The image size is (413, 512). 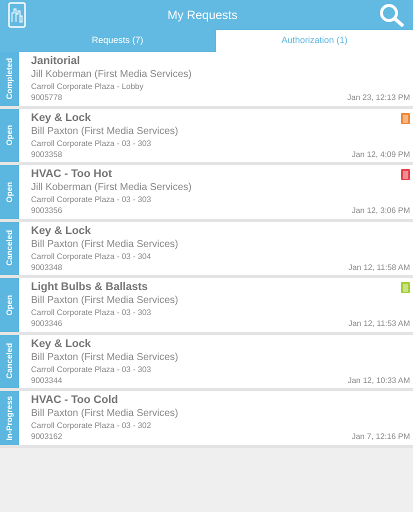 What do you see at coordinates (379, 324) in the screenshot?
I see `request-date: Jan 12, 11:53 AM` at bounding box center [379, 324].